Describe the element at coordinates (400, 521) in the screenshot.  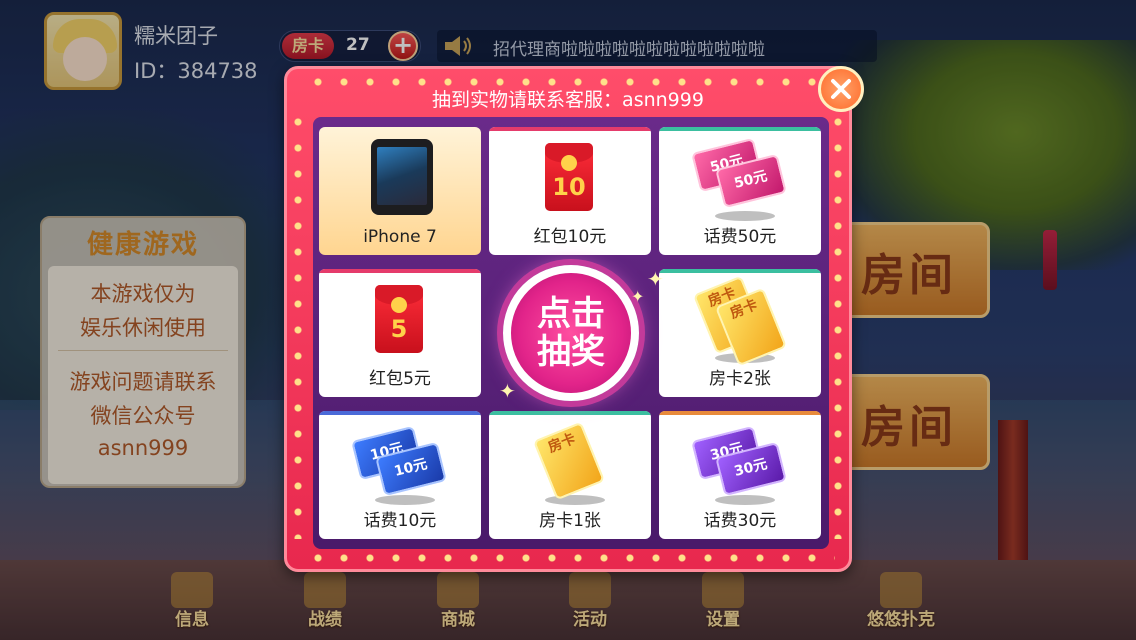
I see `prize-label: 话费10元` at that location.